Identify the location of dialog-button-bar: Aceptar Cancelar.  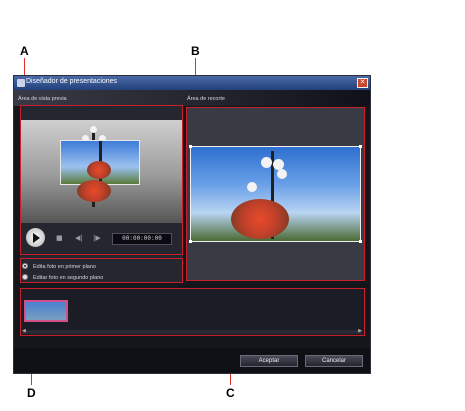
(192, 360).